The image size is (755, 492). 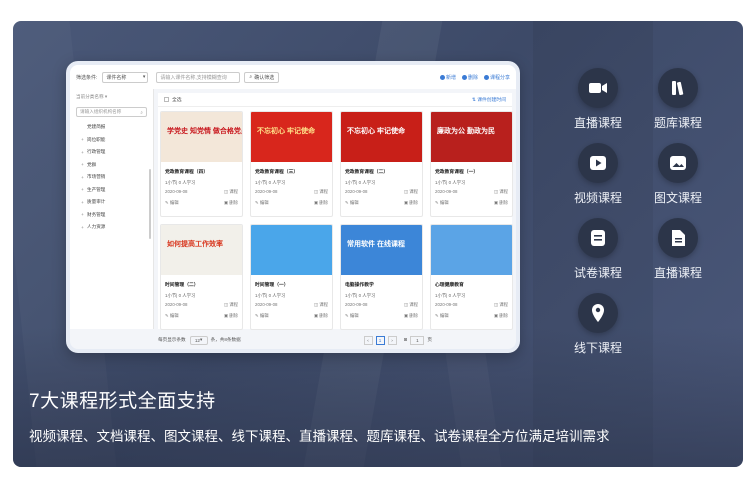 What do you see at coordinates (201, 250) in the screenshot?
I see `course-thumbnail: 如何提高工作效率` at bounding box center [201, 250].